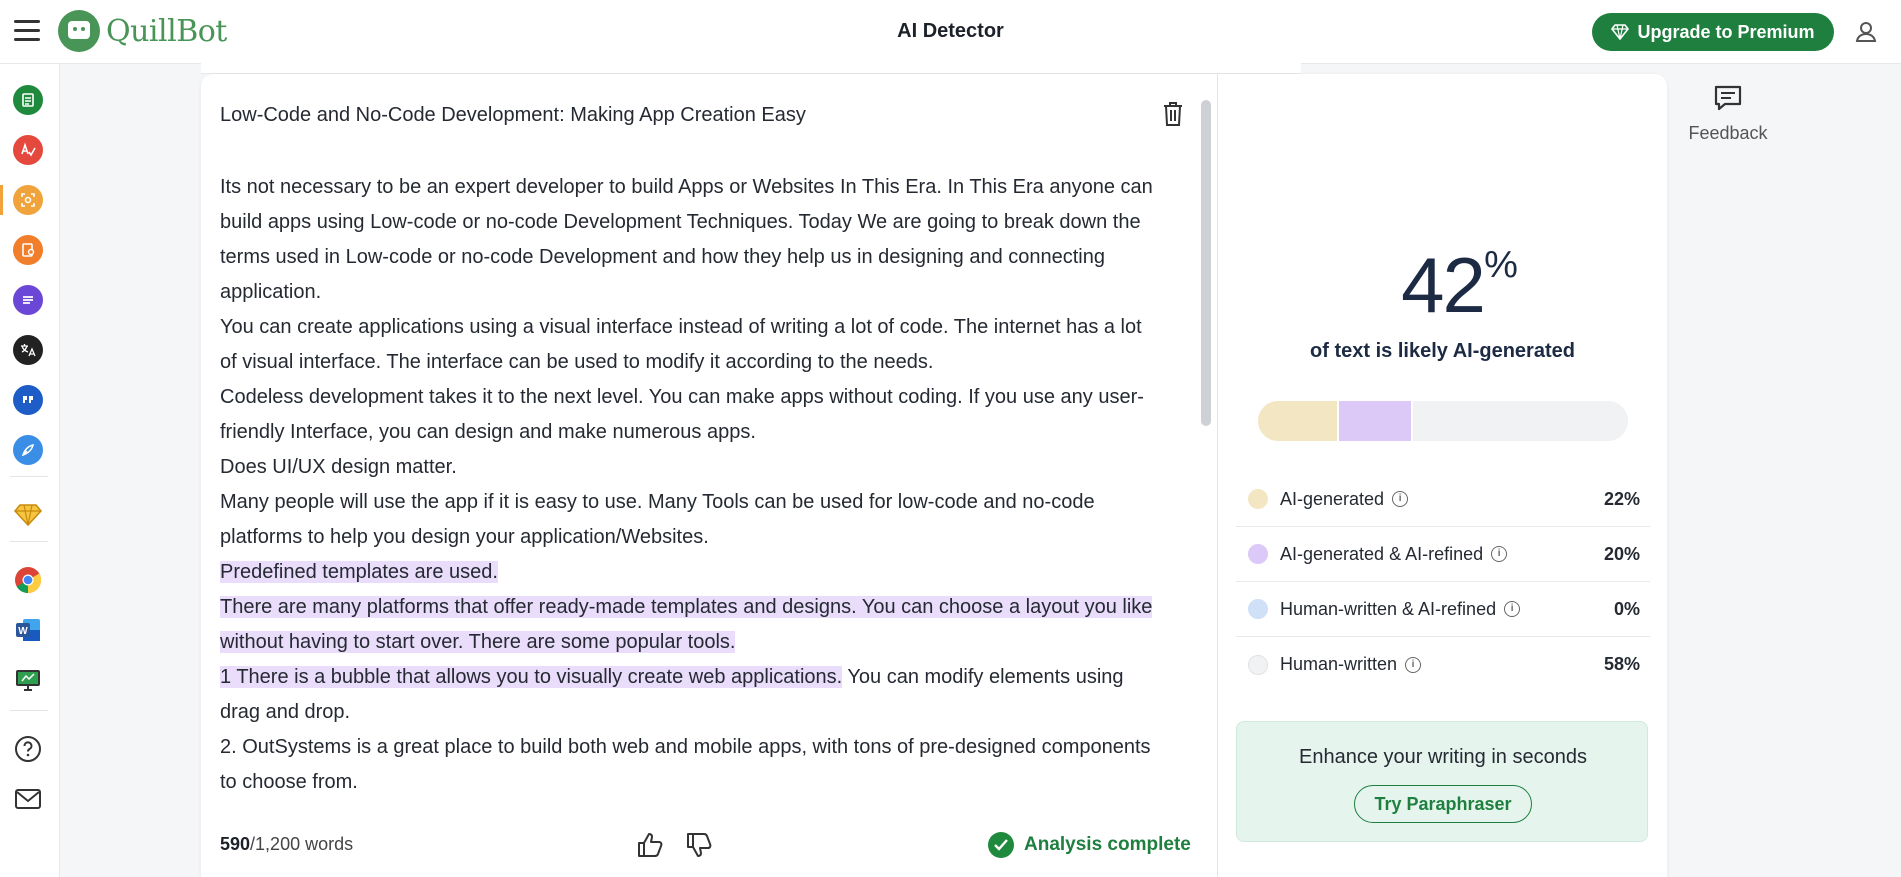 The height and width of the screenshot is (877, 1901). I want to click on help-icon, so click(28, 749).